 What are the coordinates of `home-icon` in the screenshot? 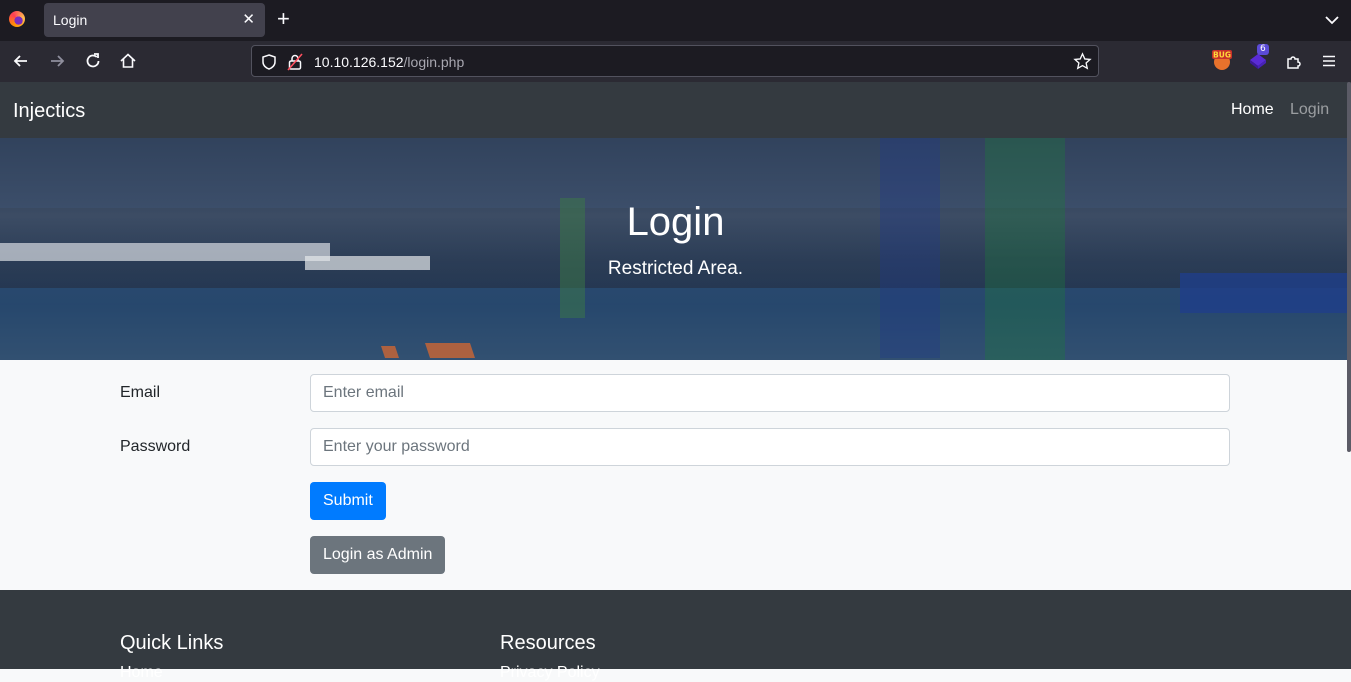 It's located at (128, 61).